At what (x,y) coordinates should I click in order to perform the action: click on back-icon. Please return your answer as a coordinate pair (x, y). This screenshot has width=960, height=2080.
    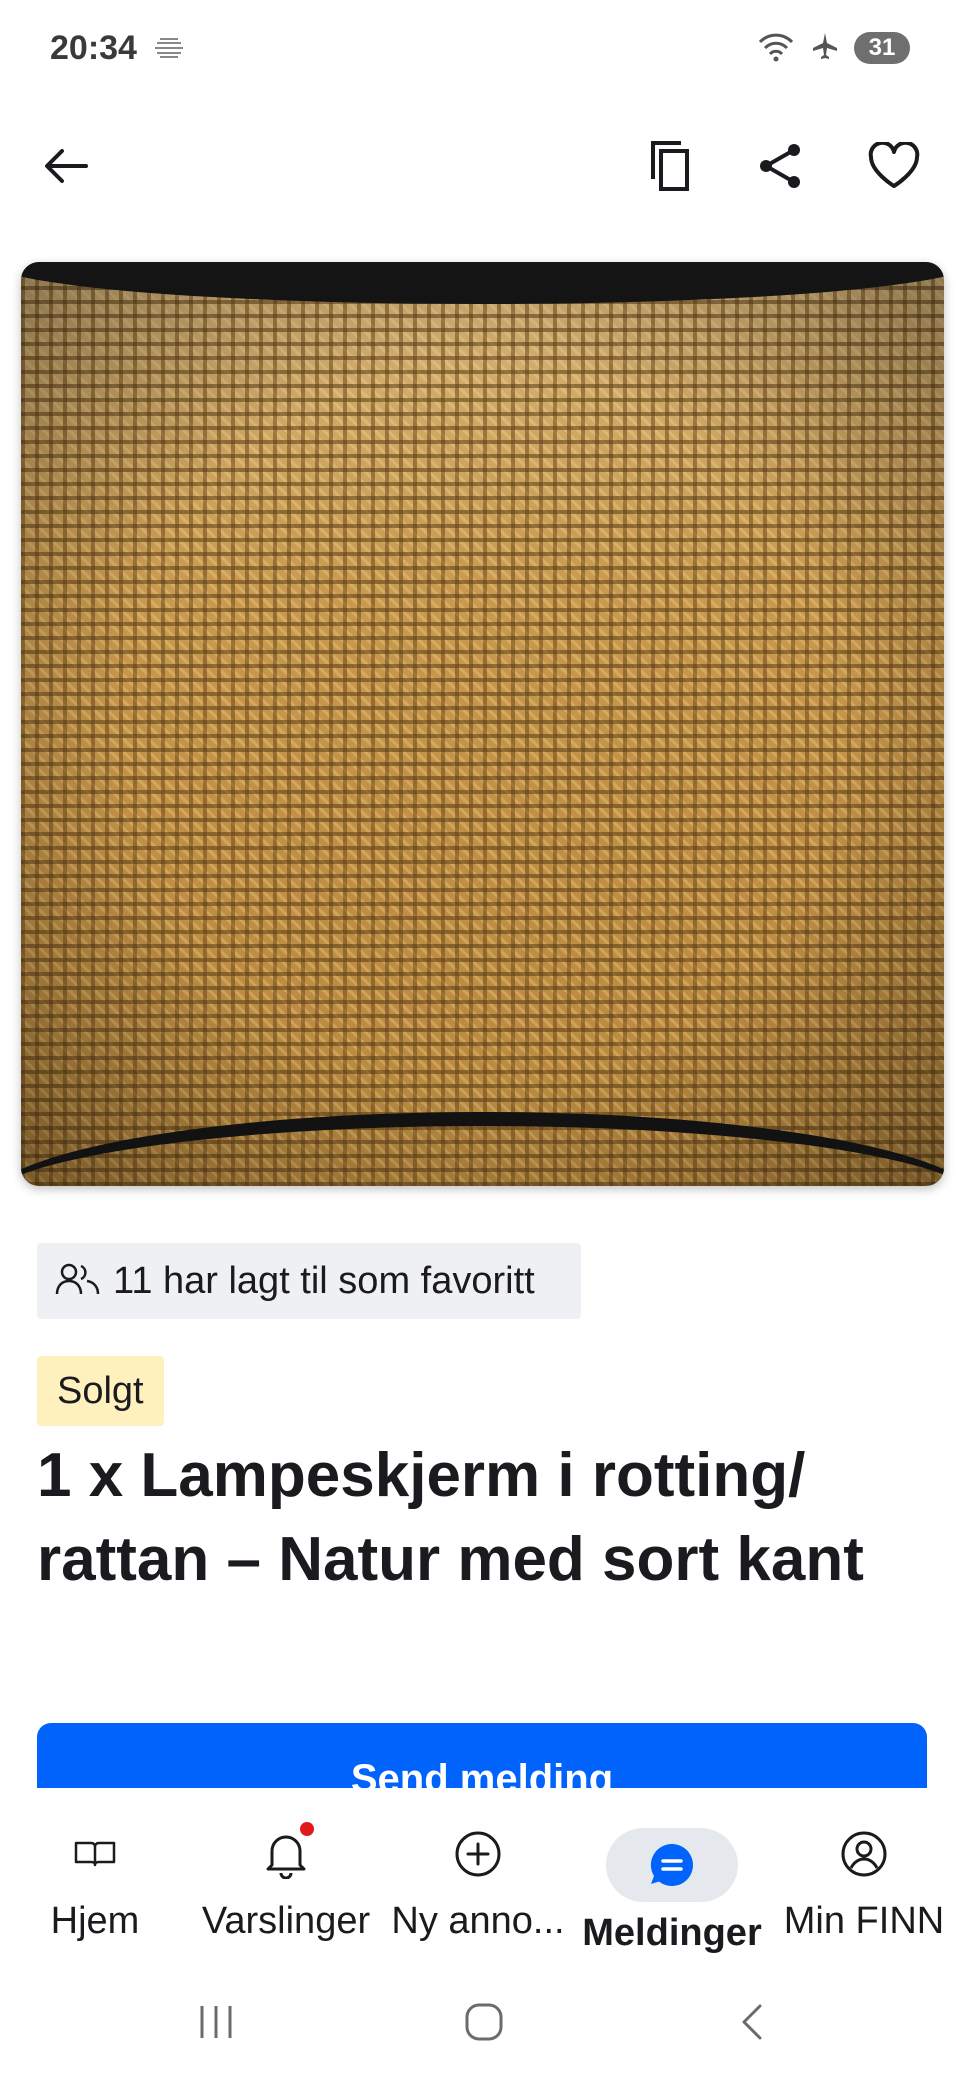
    Looking at the image, I should click on (752, 2022).